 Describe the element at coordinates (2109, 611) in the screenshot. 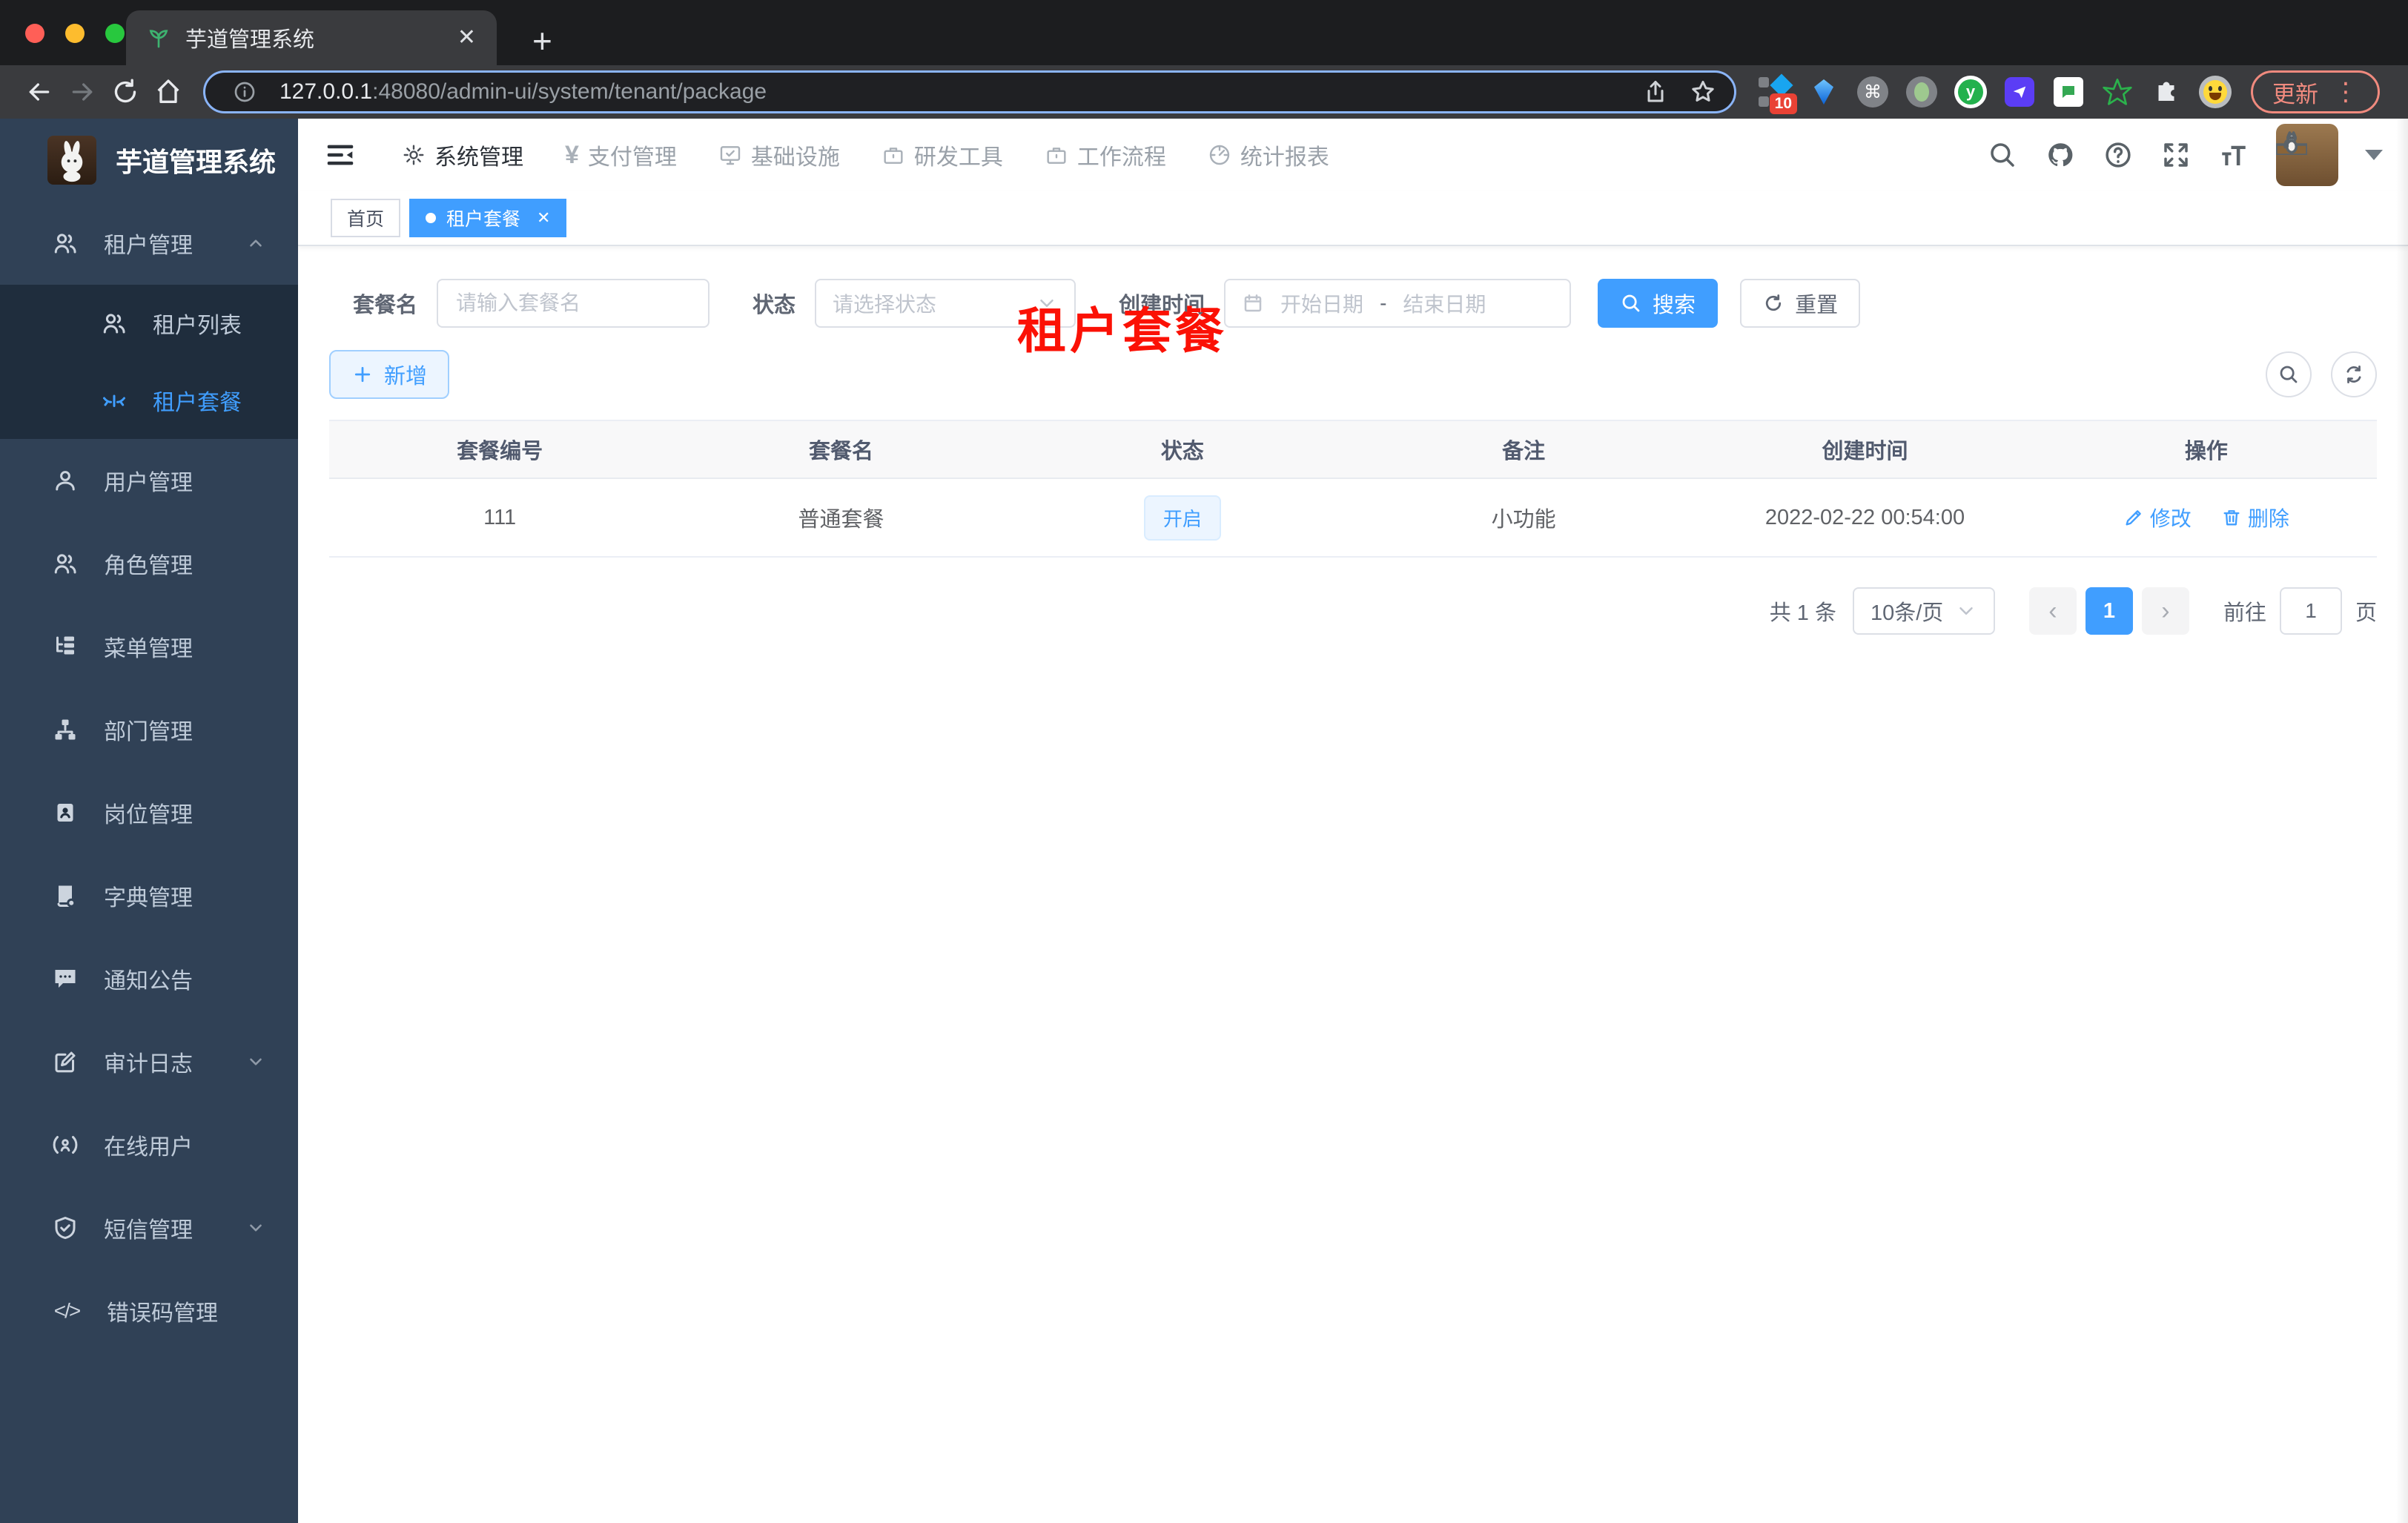

I see `page-number-button: 1` at that location.